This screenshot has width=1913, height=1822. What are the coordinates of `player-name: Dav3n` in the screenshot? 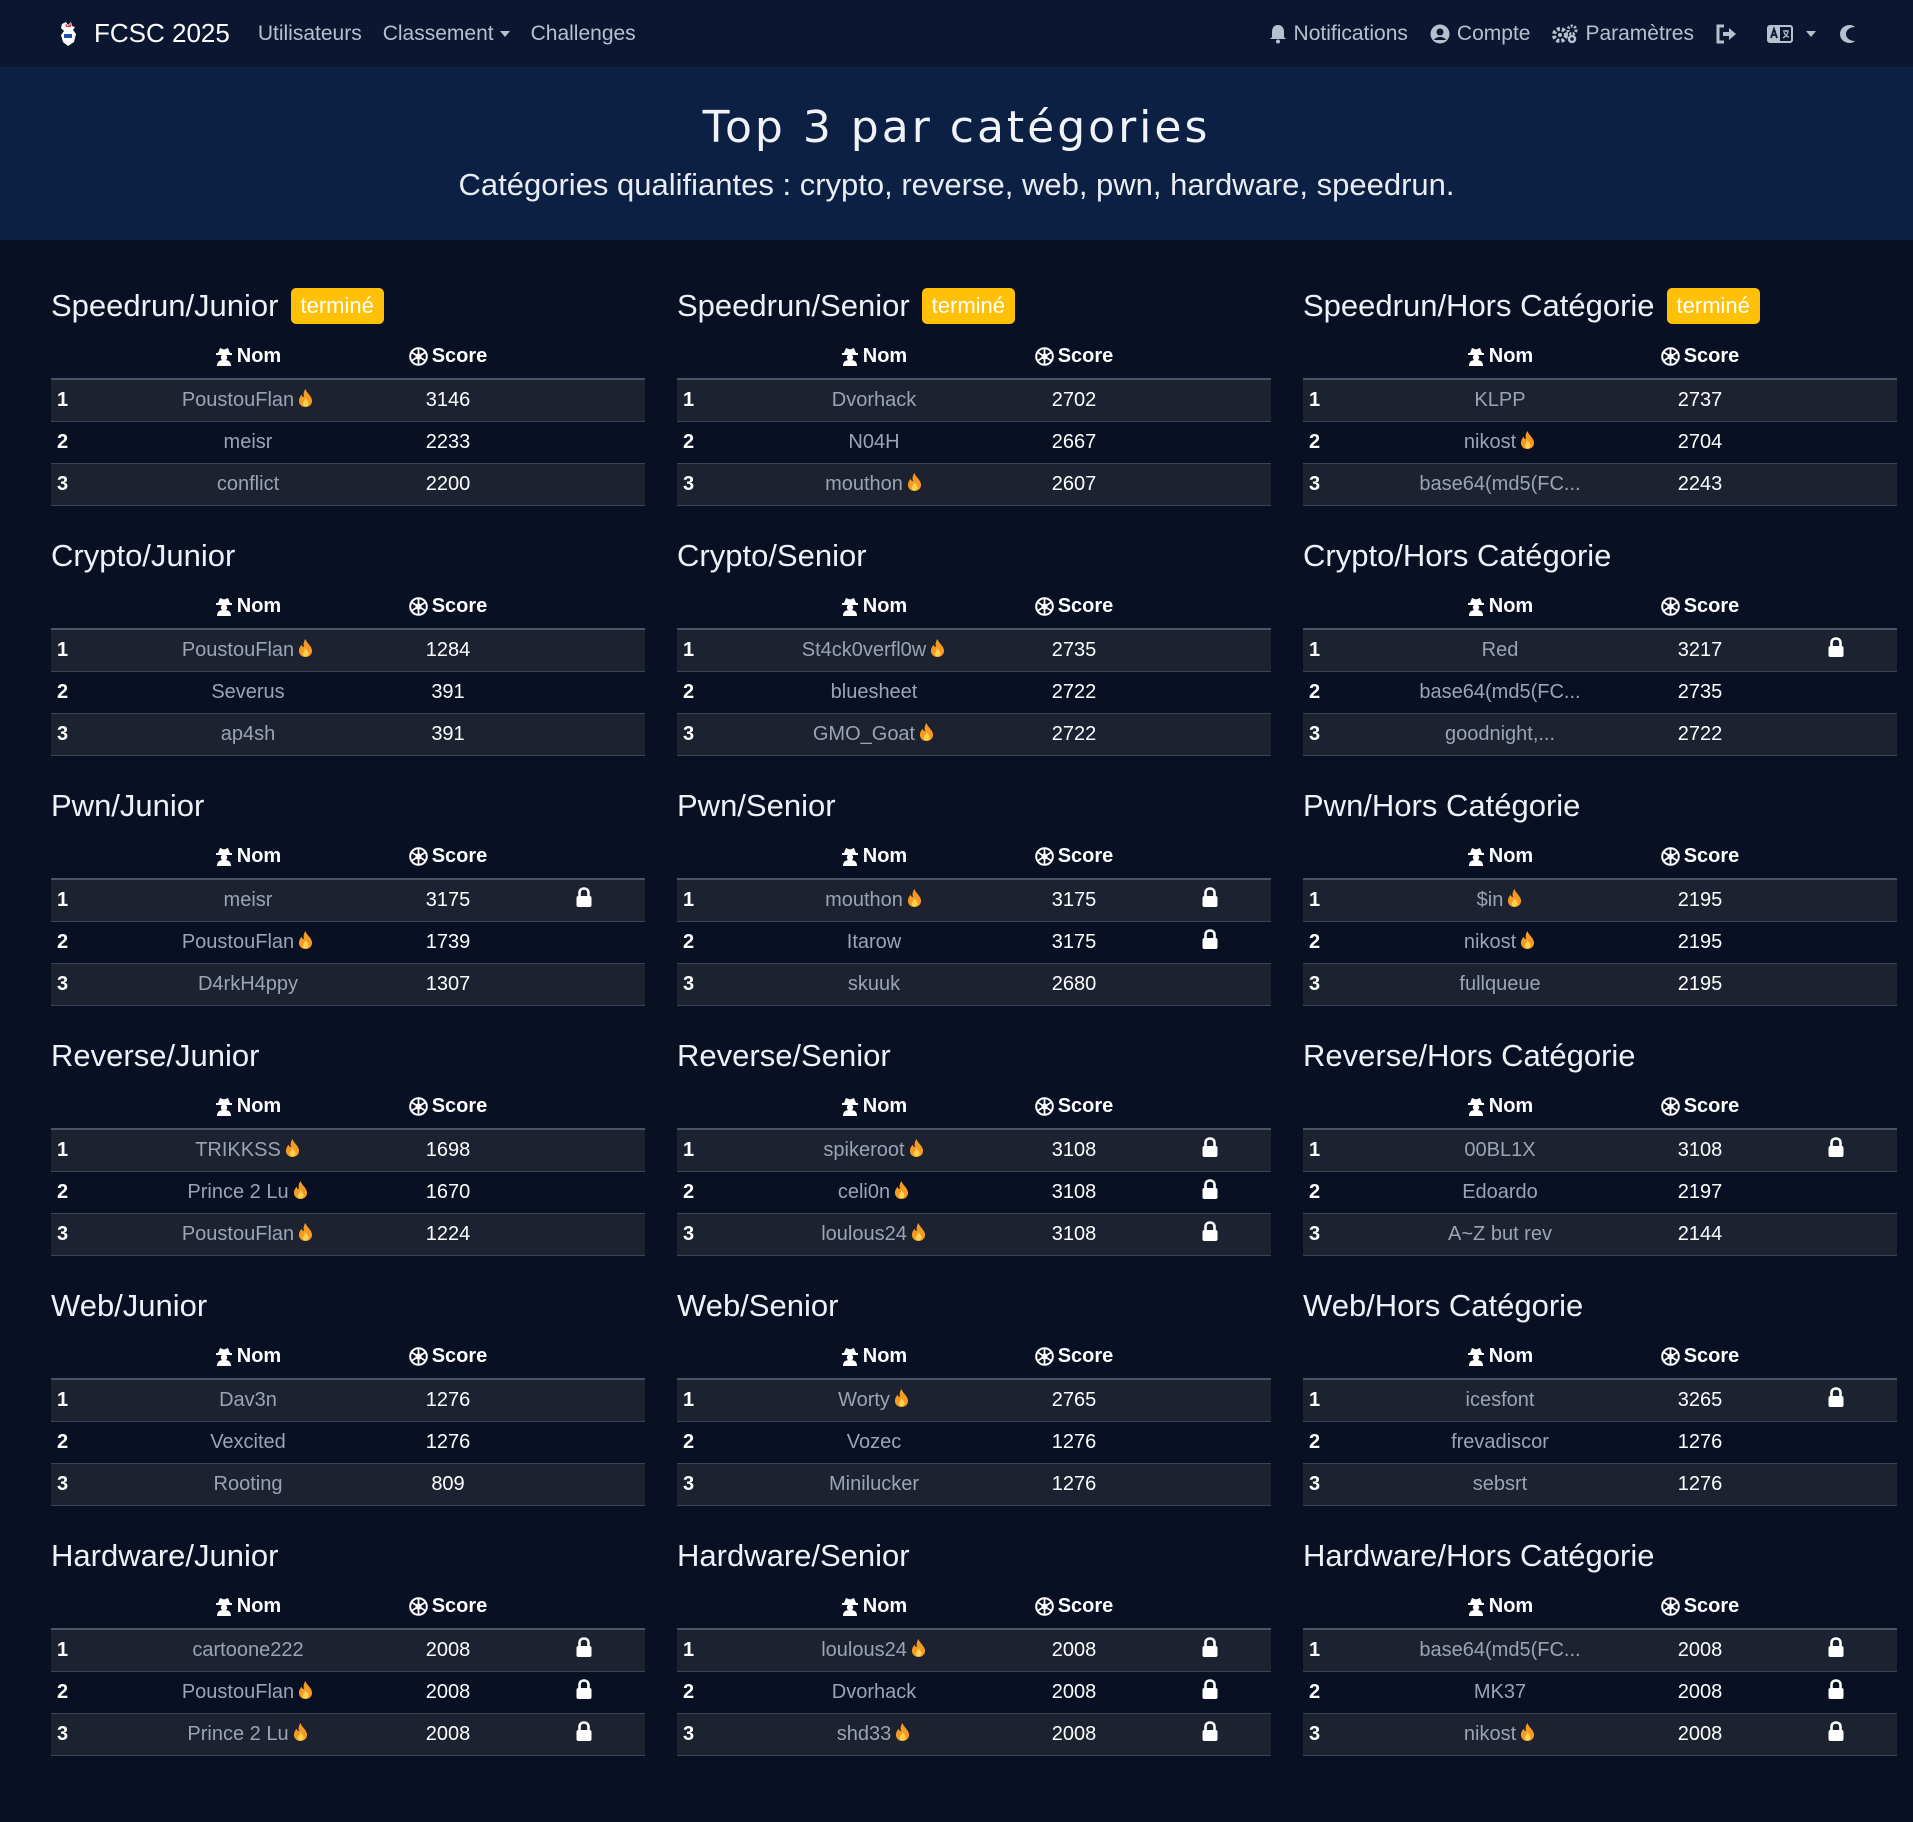 It's located at (248, 1400).